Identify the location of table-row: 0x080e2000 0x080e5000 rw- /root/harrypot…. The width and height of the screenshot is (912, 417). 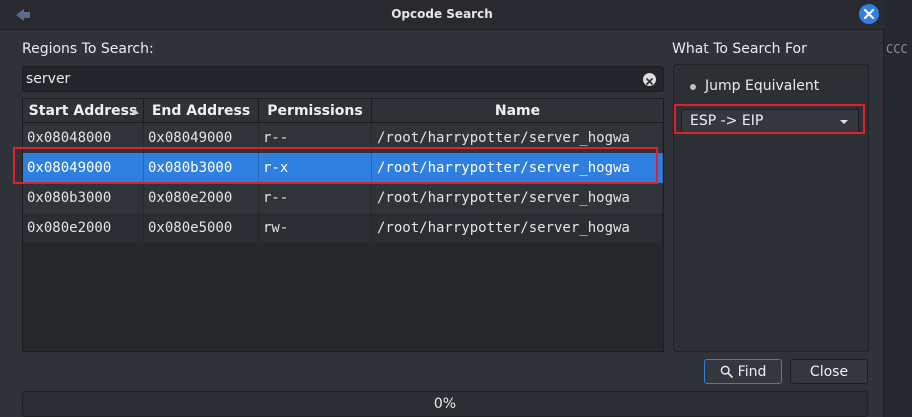
(343, 228).